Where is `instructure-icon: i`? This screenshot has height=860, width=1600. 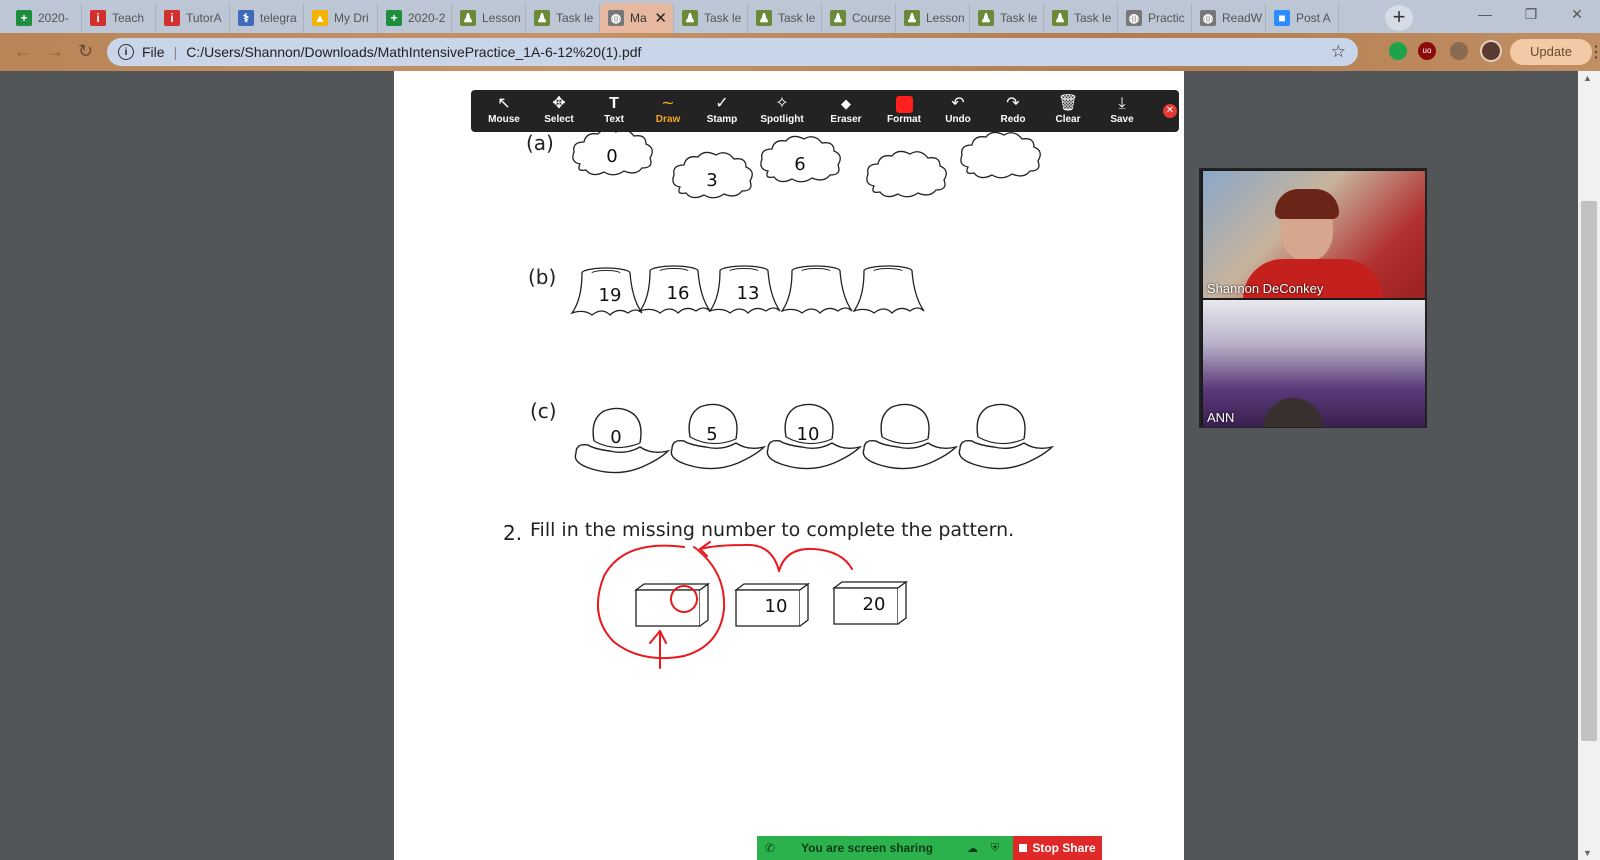
instructure-icon: i is located at coordinates (98, 18).